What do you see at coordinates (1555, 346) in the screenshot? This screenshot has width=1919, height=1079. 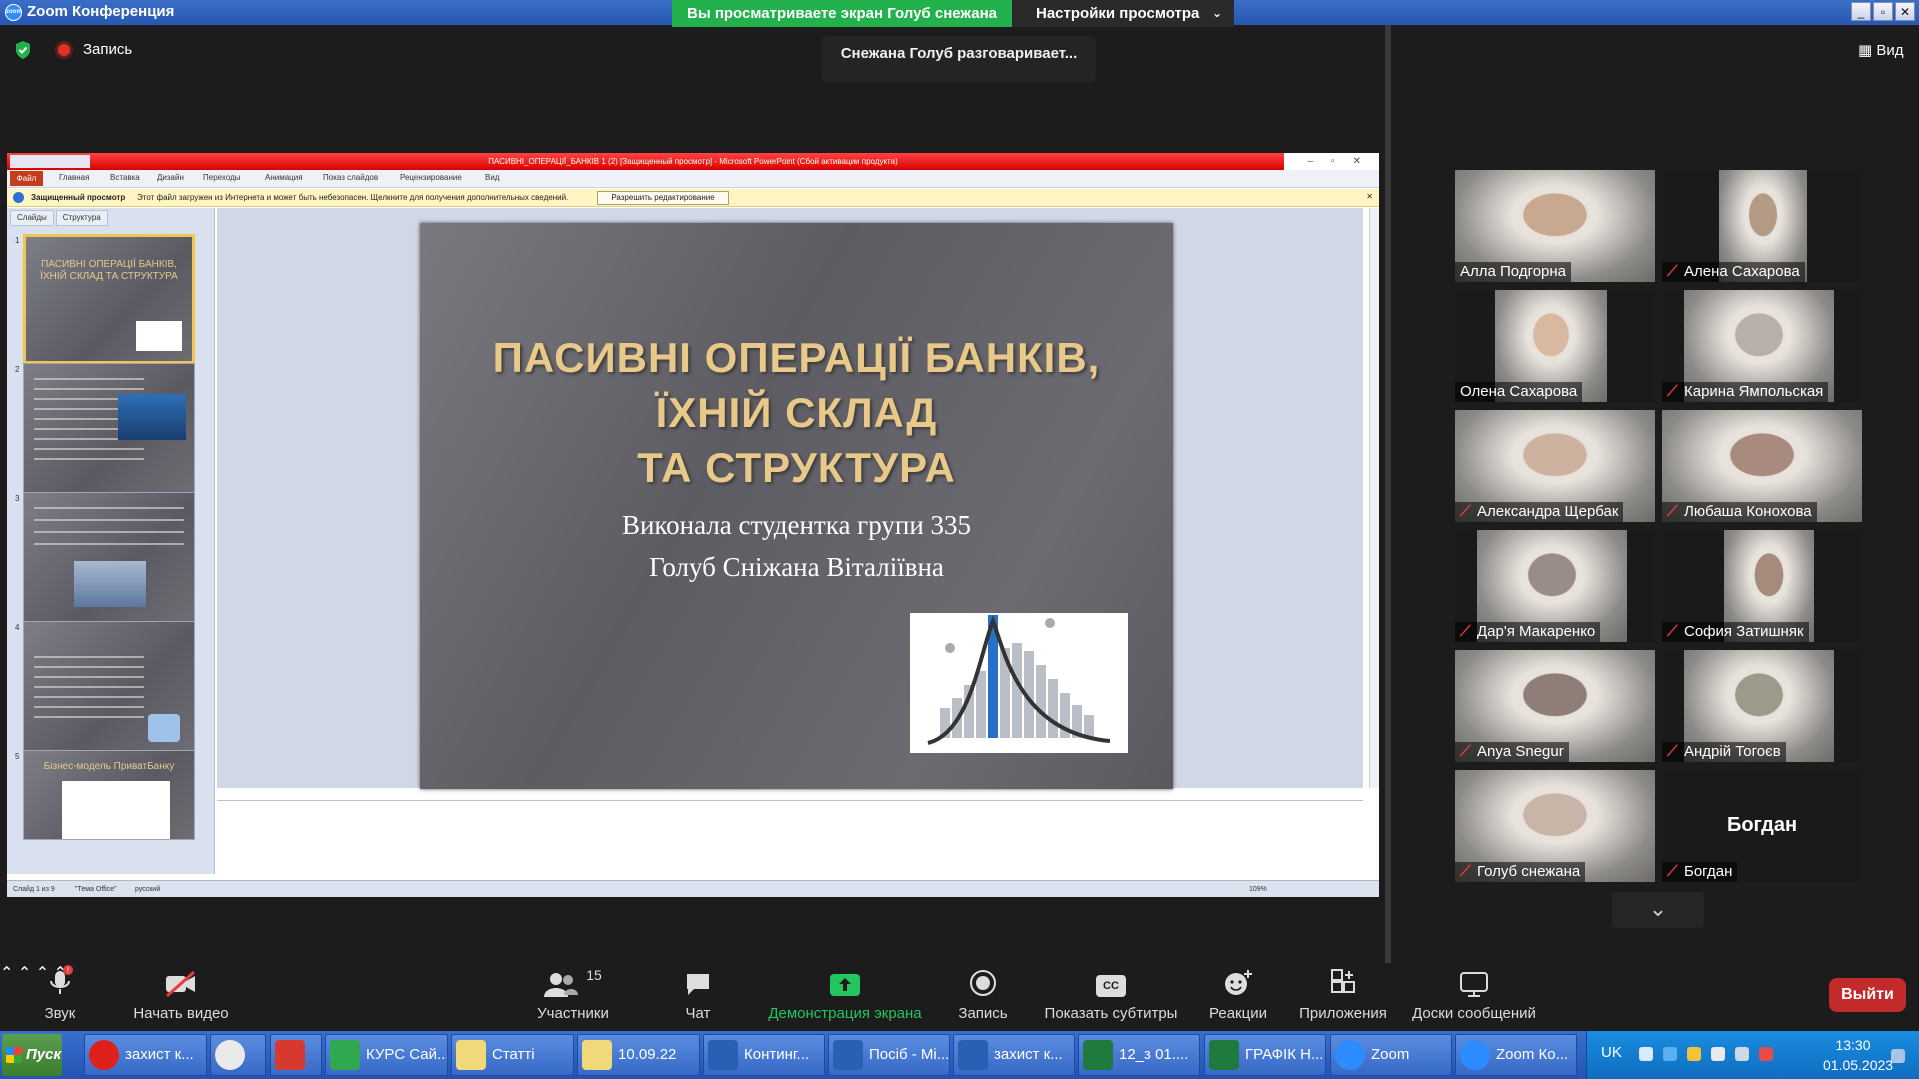 I see `participant-tile: Олена Сахарова` at bounding box center [1555, 346].